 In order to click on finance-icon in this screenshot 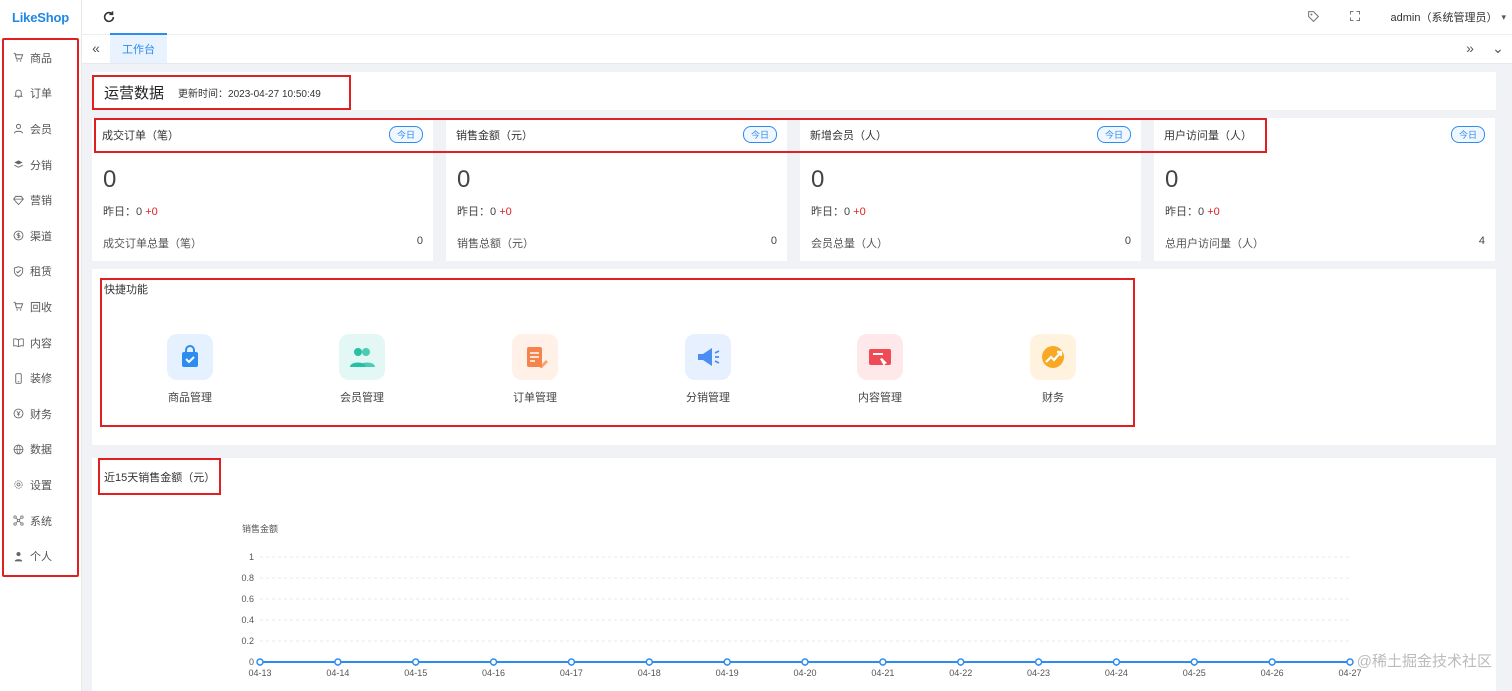, I will do `click(1053, 357)`.